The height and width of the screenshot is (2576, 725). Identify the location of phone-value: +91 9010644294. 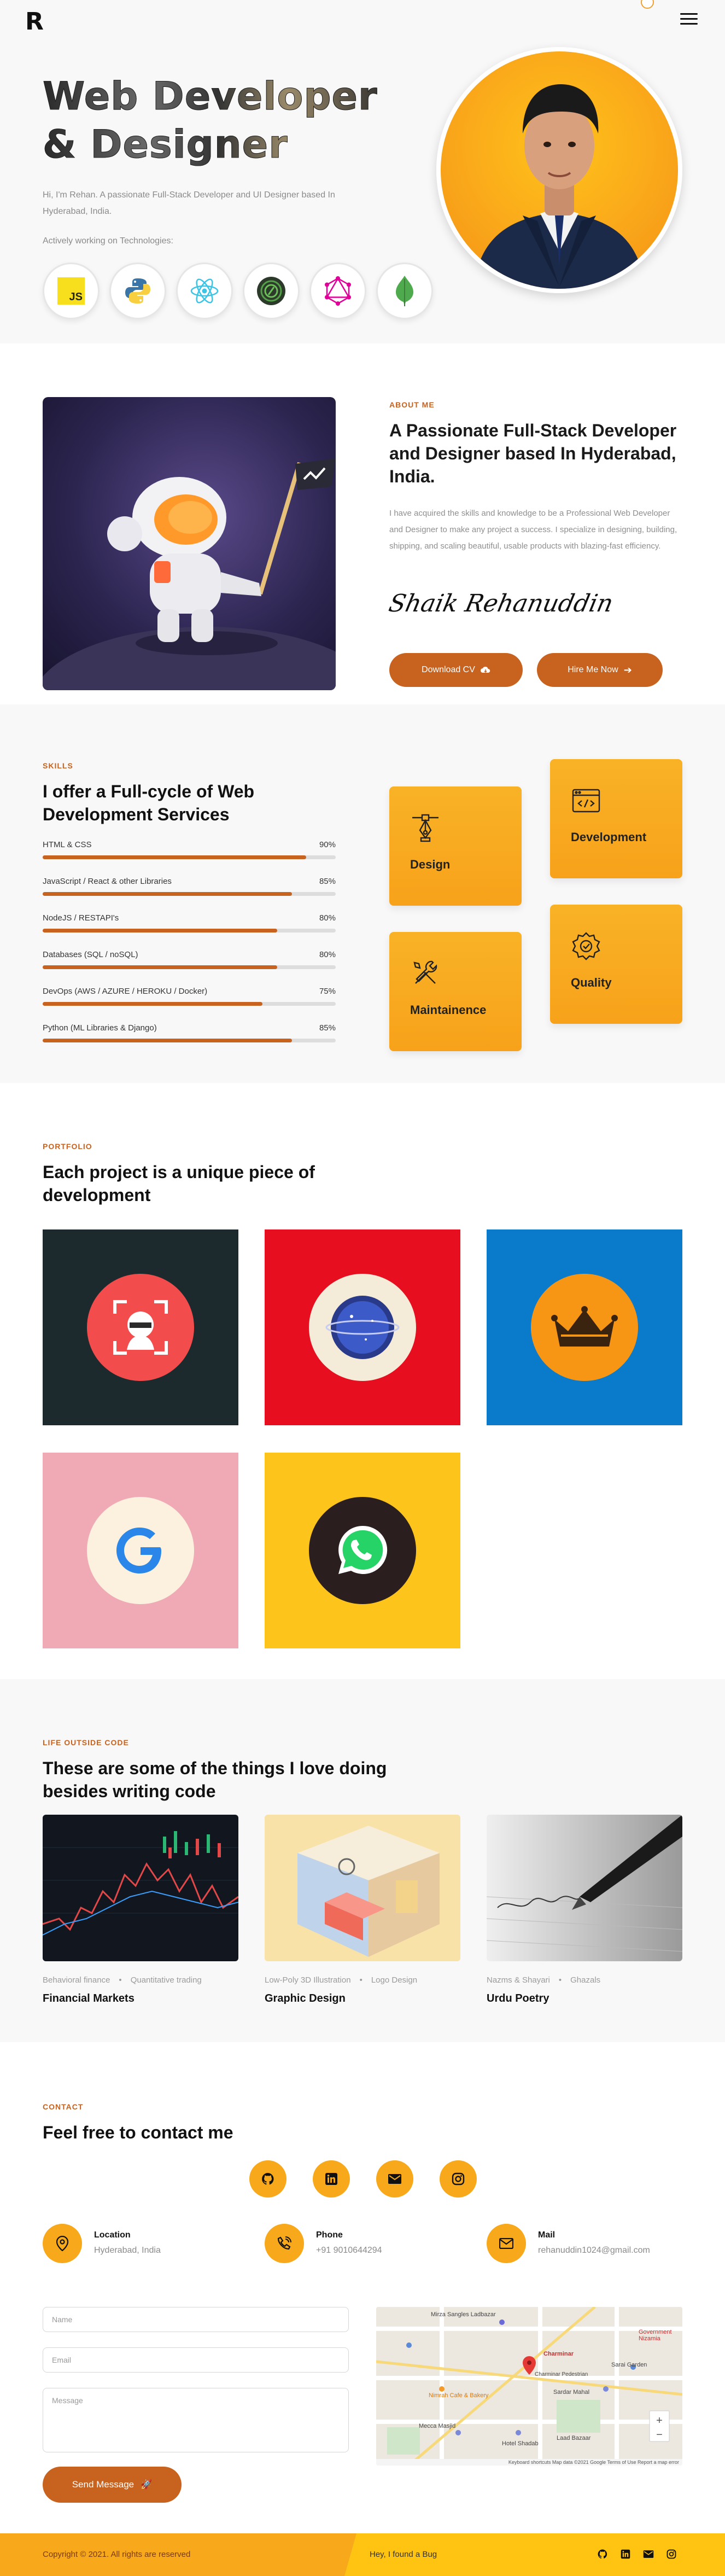
(349, 2251).